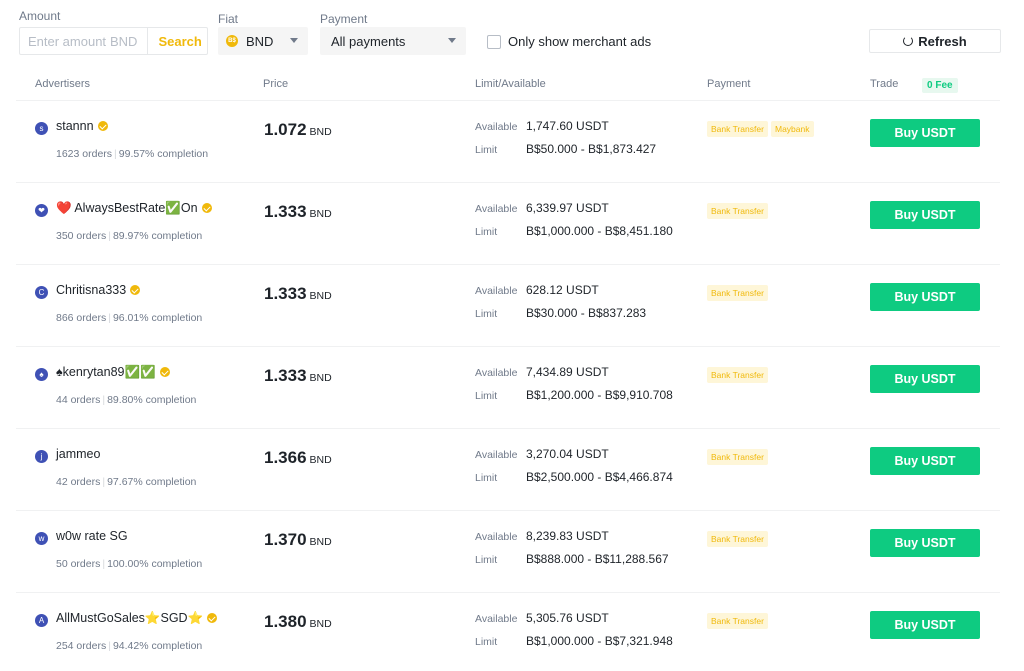 The width and height of the screenshot is (1024, 671). Describe the element at coordinates (298, 540) in the screenshot. I see `price: 1.370 BND` at that location.